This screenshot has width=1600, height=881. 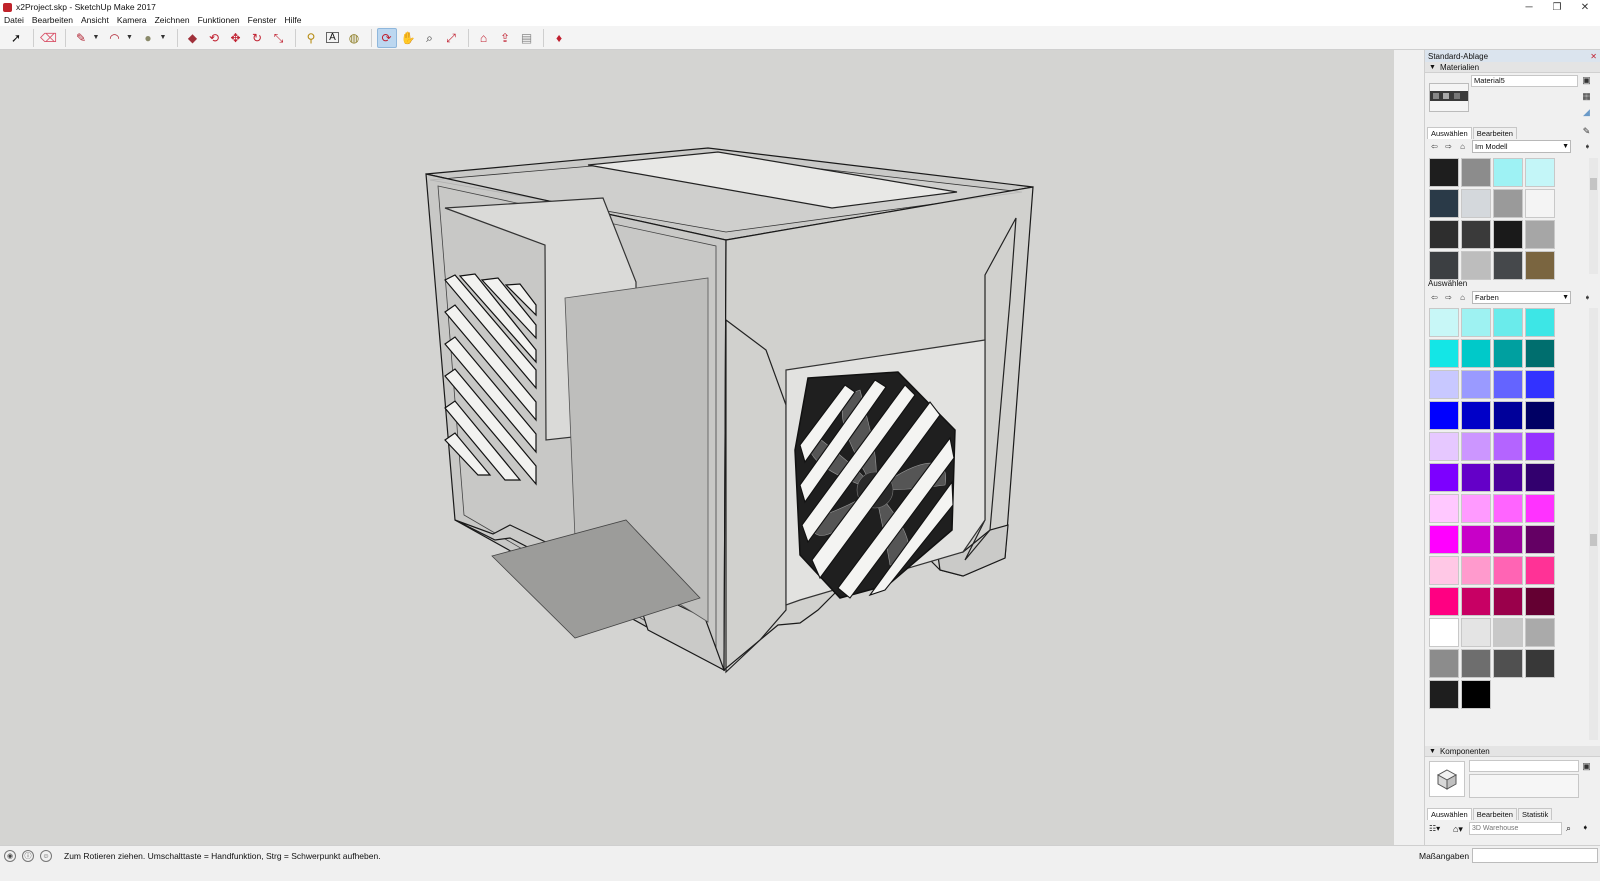 I want to click on warehouse-search-input, so click(x=1515, y=828).